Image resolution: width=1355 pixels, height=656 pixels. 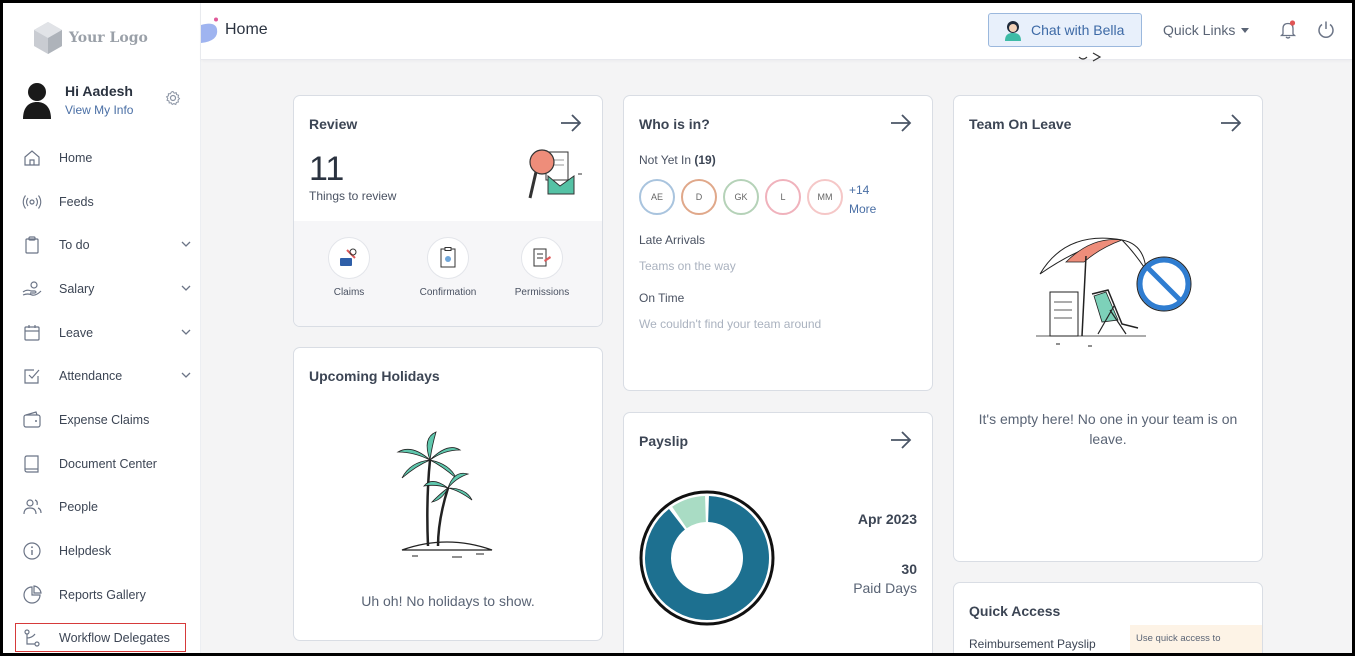 What do you see at coordinates (76, 157) in the screenshot?
I see `sidebar-item-label: Home` at bounding box center [76, 157].